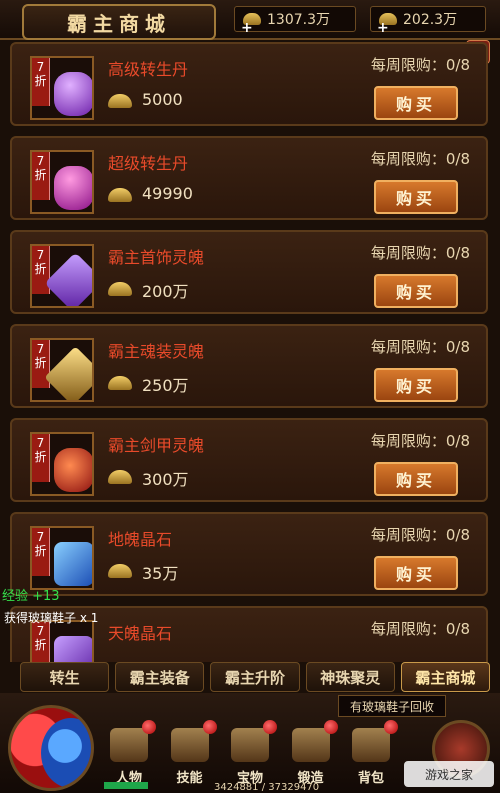 The height and width of the screenshot is (793, 500). What do you see at coordinates (249, 366) in the screenshot?
I see `shop-item: 7折 霸主魂装灵魄 250万 每周限购：0/8 购买` at bounding box center [249, 366].